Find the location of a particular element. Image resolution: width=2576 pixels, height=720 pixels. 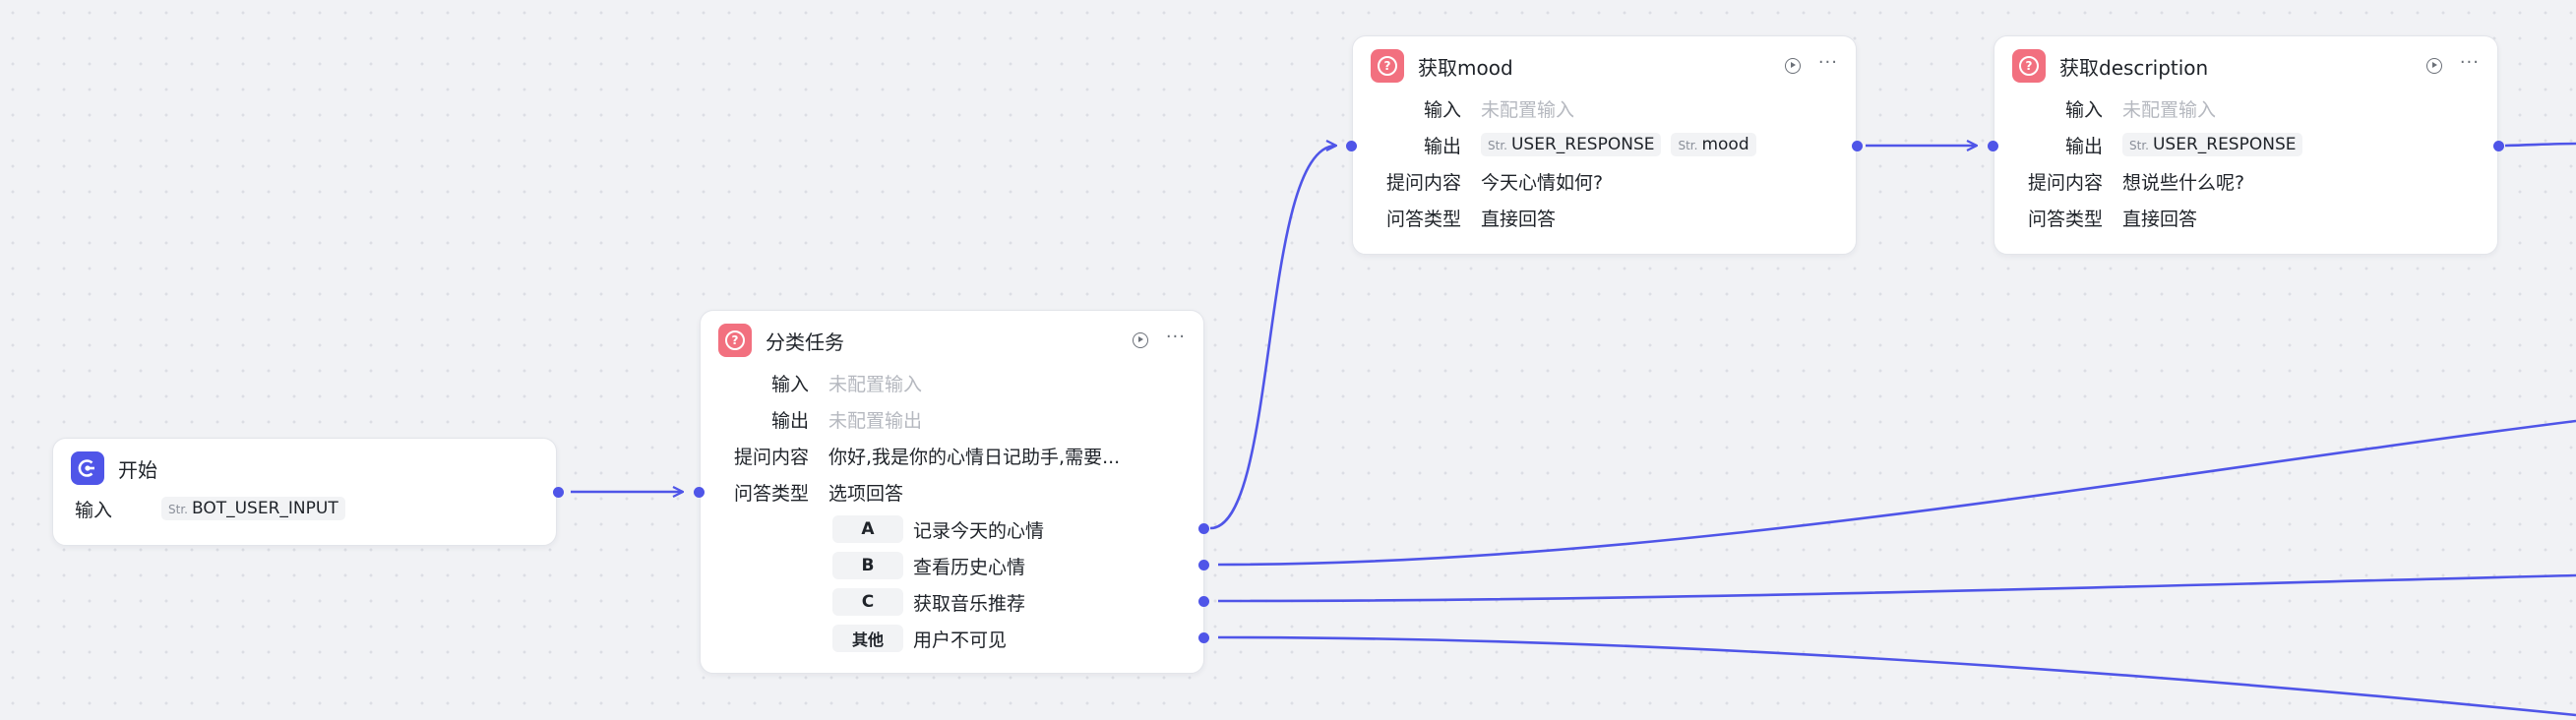

option-text: 记录今天的心情 is located at coordinates (979, 530).